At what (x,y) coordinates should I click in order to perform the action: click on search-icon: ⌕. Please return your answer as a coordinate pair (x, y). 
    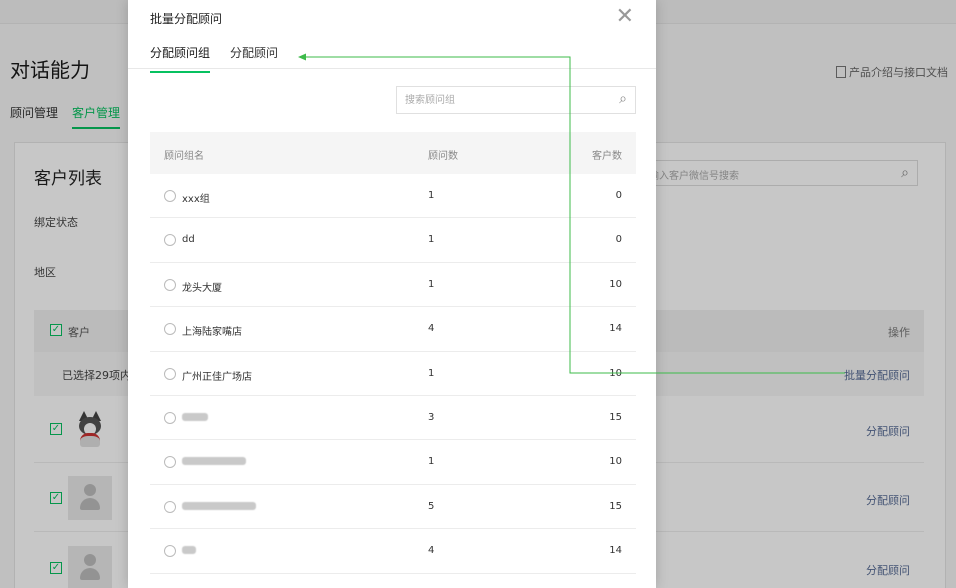
    Looking at the image, I should click on (623, 99).